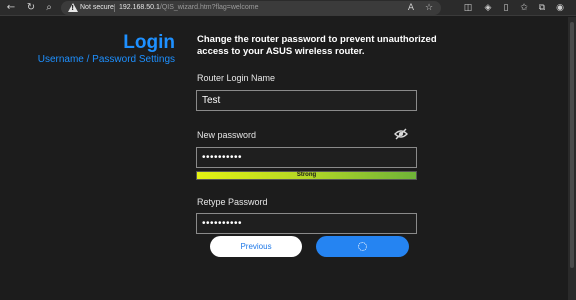  I want to click on loading-spinner-icon, so click(362, 246).